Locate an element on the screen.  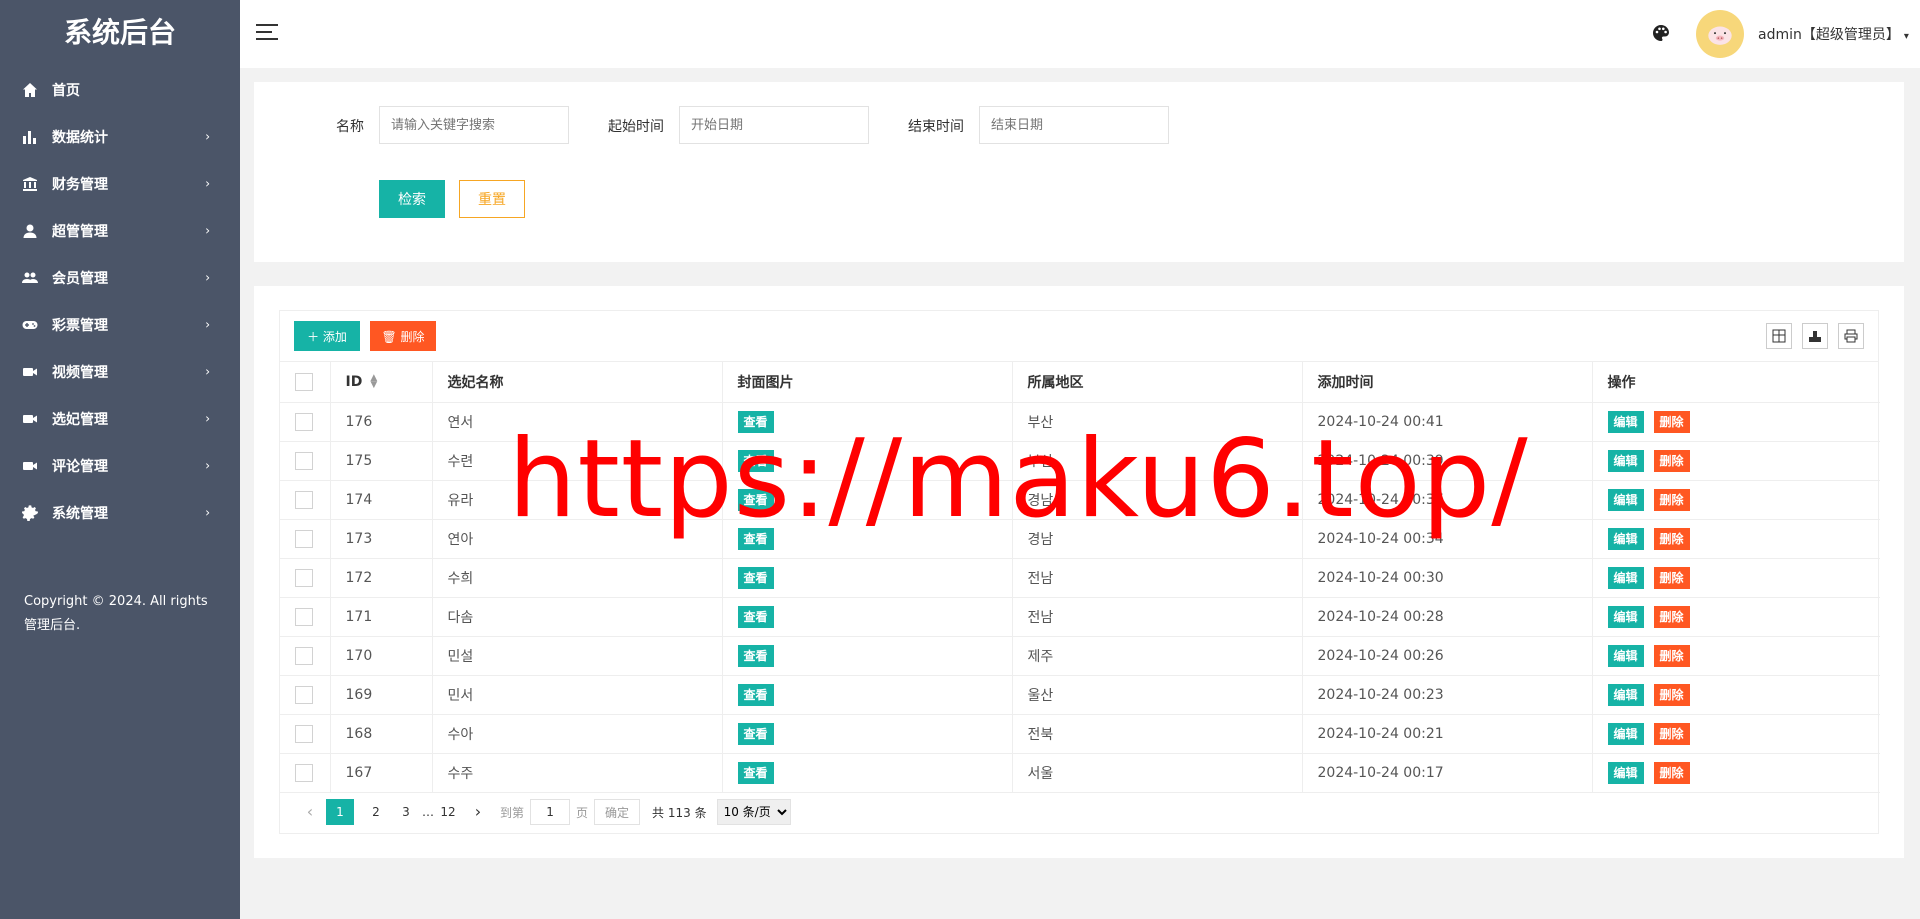
cell-region: 부산 is located at coordinates (1157, 422).